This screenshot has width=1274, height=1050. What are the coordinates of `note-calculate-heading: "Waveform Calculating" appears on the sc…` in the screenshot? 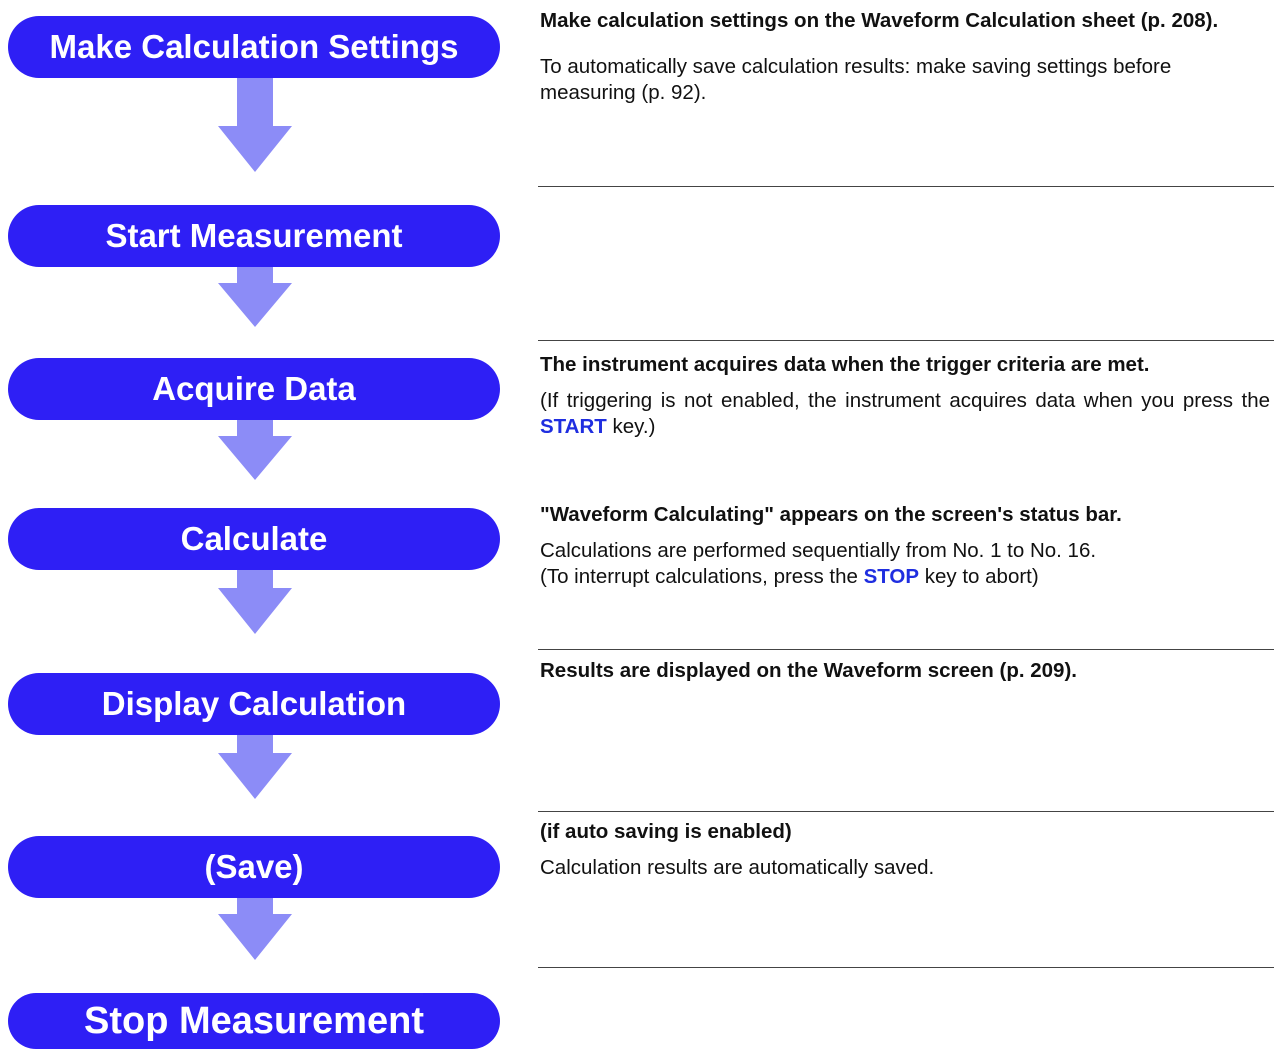 It's located at (831, 514).